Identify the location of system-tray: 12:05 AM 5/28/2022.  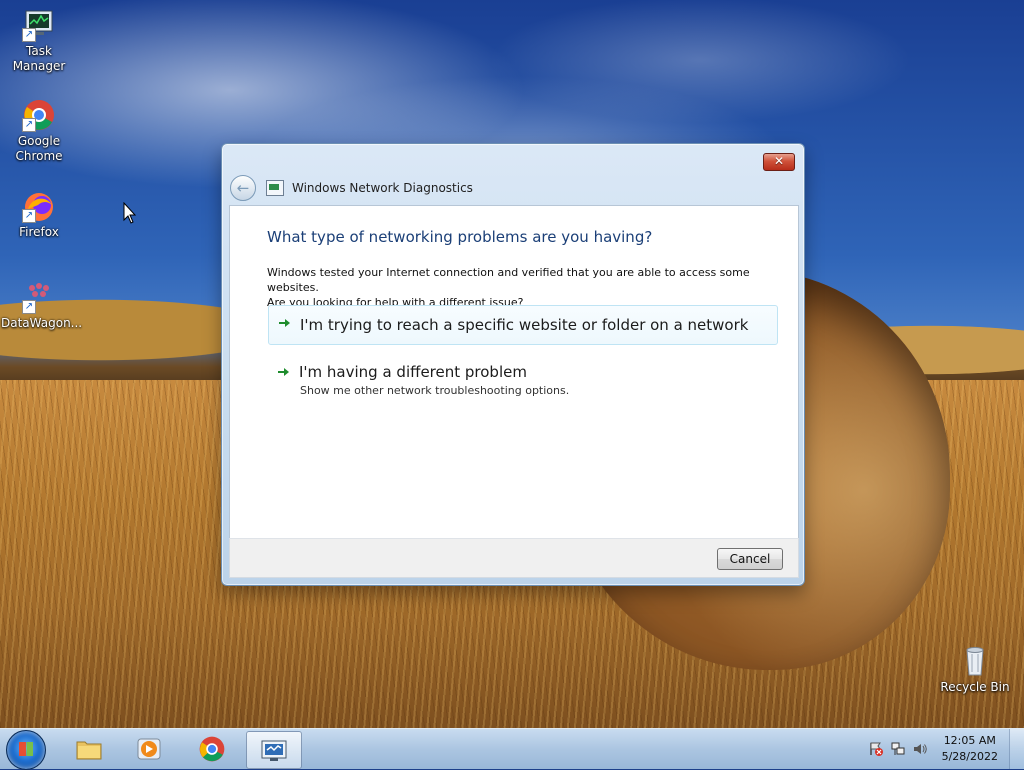
(939, 749).